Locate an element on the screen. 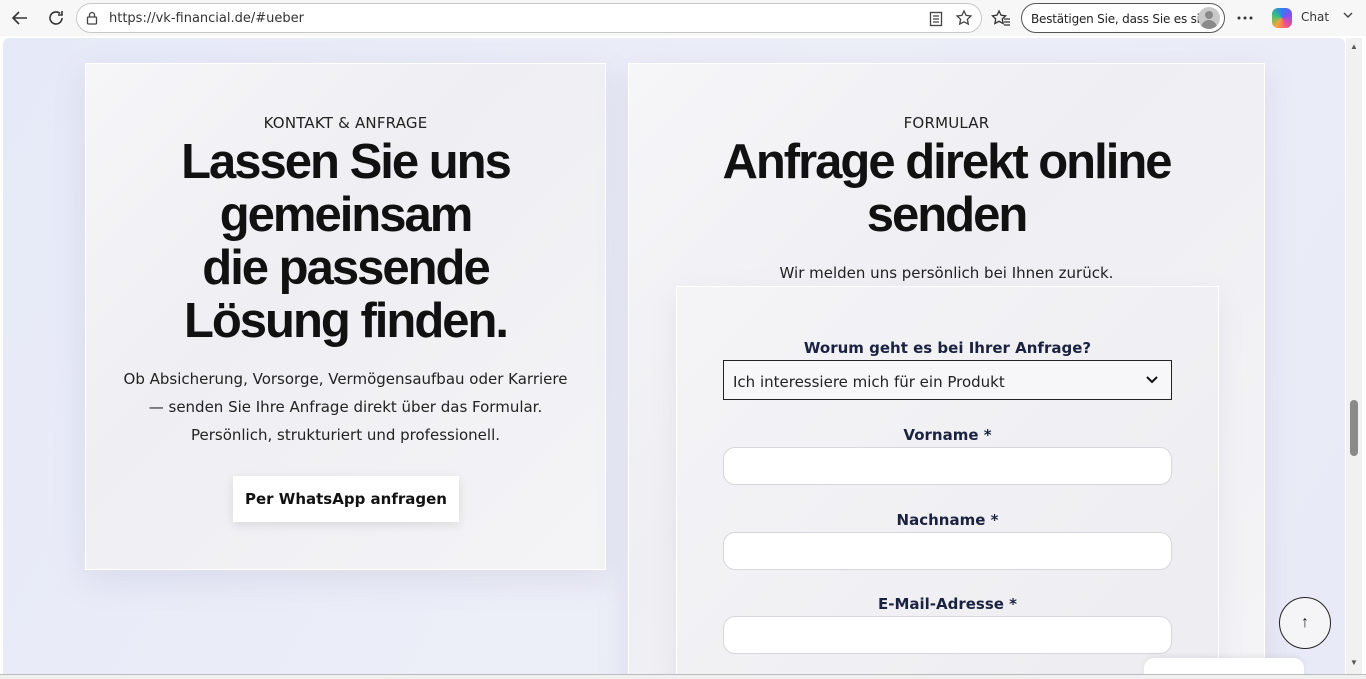 The width and height of the screenshot is (1366, 679). topic-select-value: Ich interessiere mich für ein Produkt is located at coordinates (869, 382).